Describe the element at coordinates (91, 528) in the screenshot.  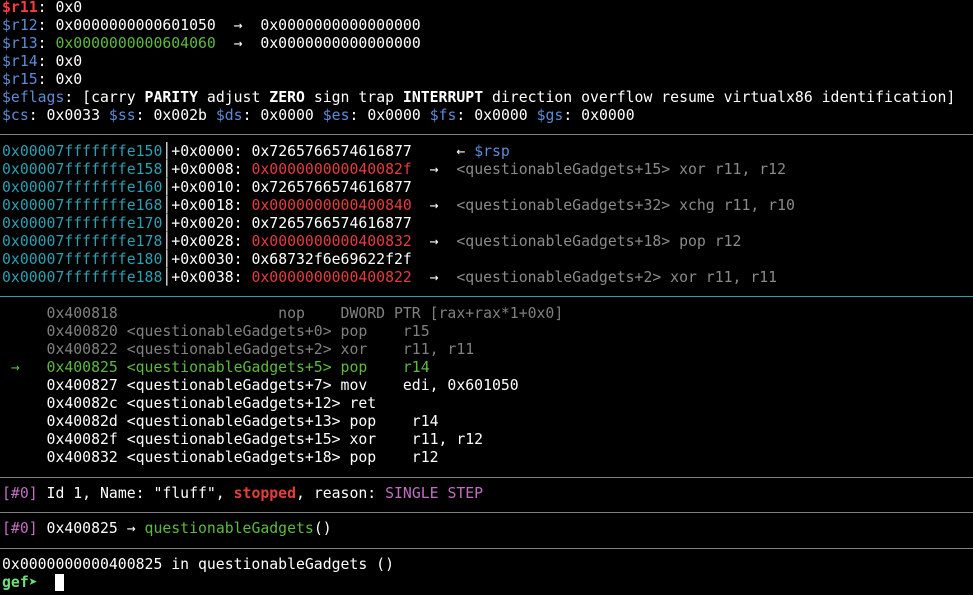
I see `trace-address: 0x400825 →` at that location.